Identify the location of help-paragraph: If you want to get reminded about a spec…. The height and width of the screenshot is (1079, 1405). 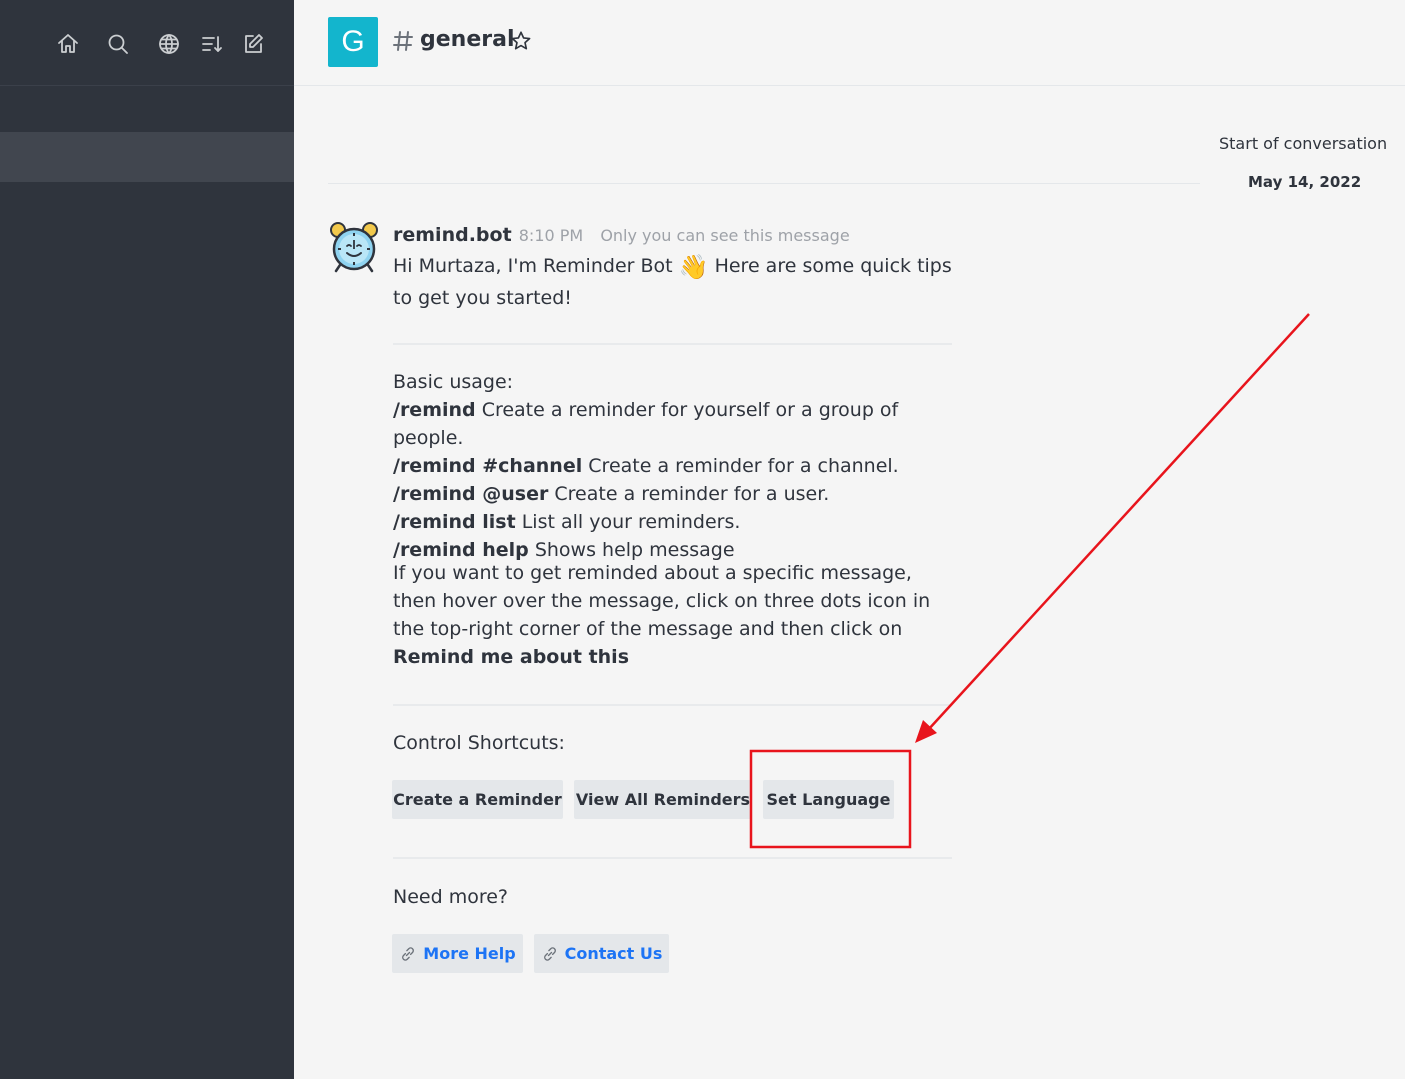
(663, 615).